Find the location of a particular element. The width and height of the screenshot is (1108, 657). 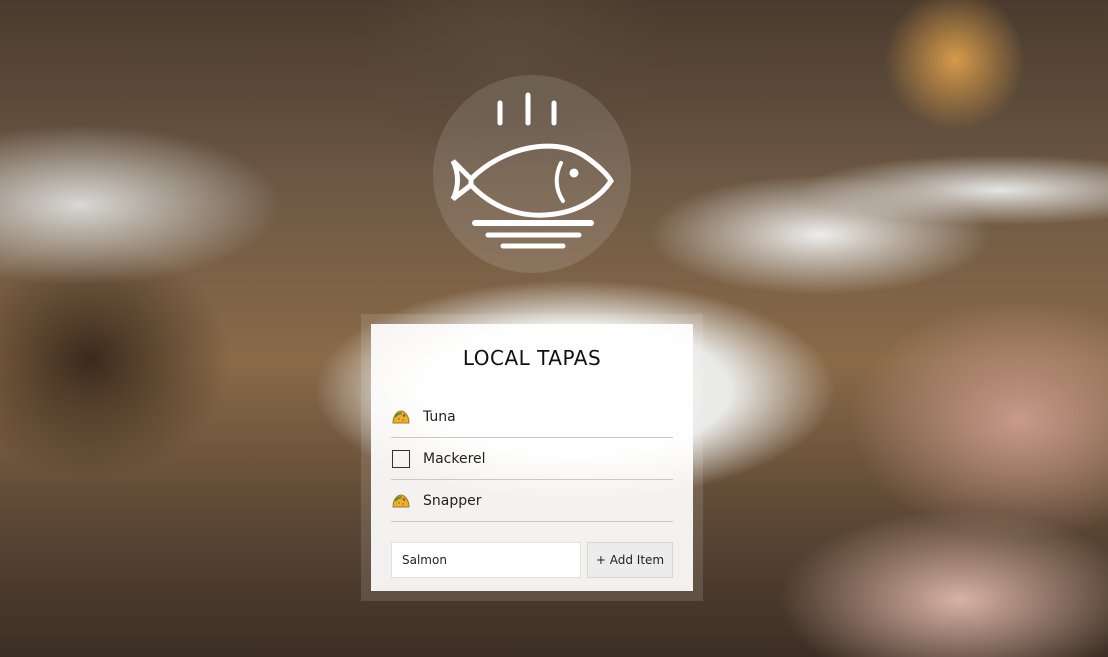

list-item-snapper: Snapper is located at coordinates (532, 501).